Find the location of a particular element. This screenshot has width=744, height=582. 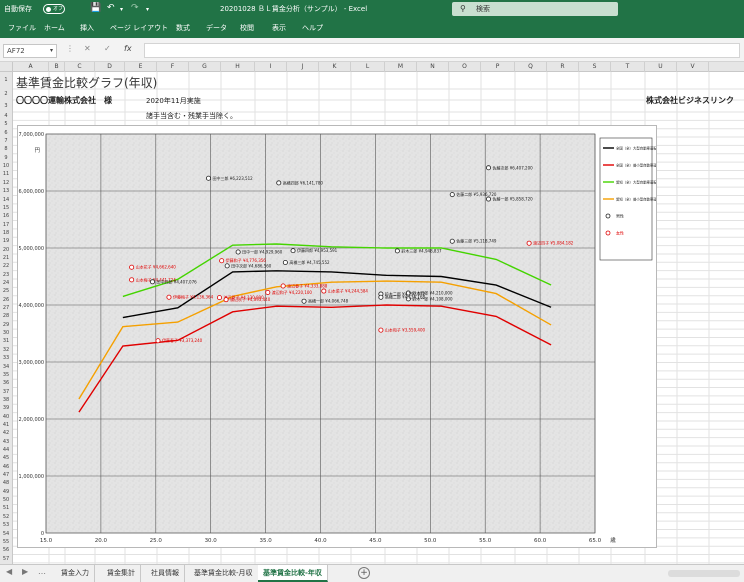

undo-dropdown-icon: ▾ is located at coordinates (121, 9).